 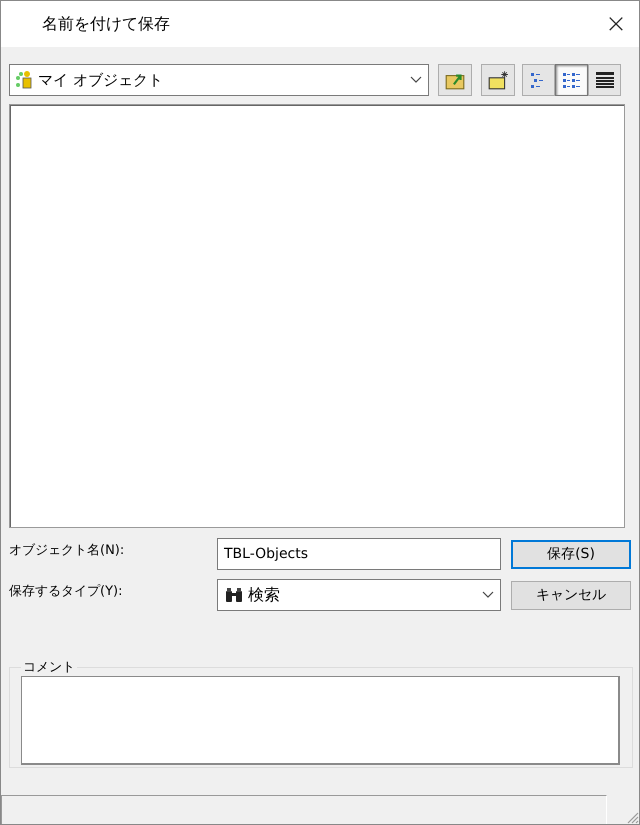 What do you see at coordinates (219, 80) in the screenshot?
I see `location-dropdown: マイ オブジェクト` at bounding box center [219, 80].